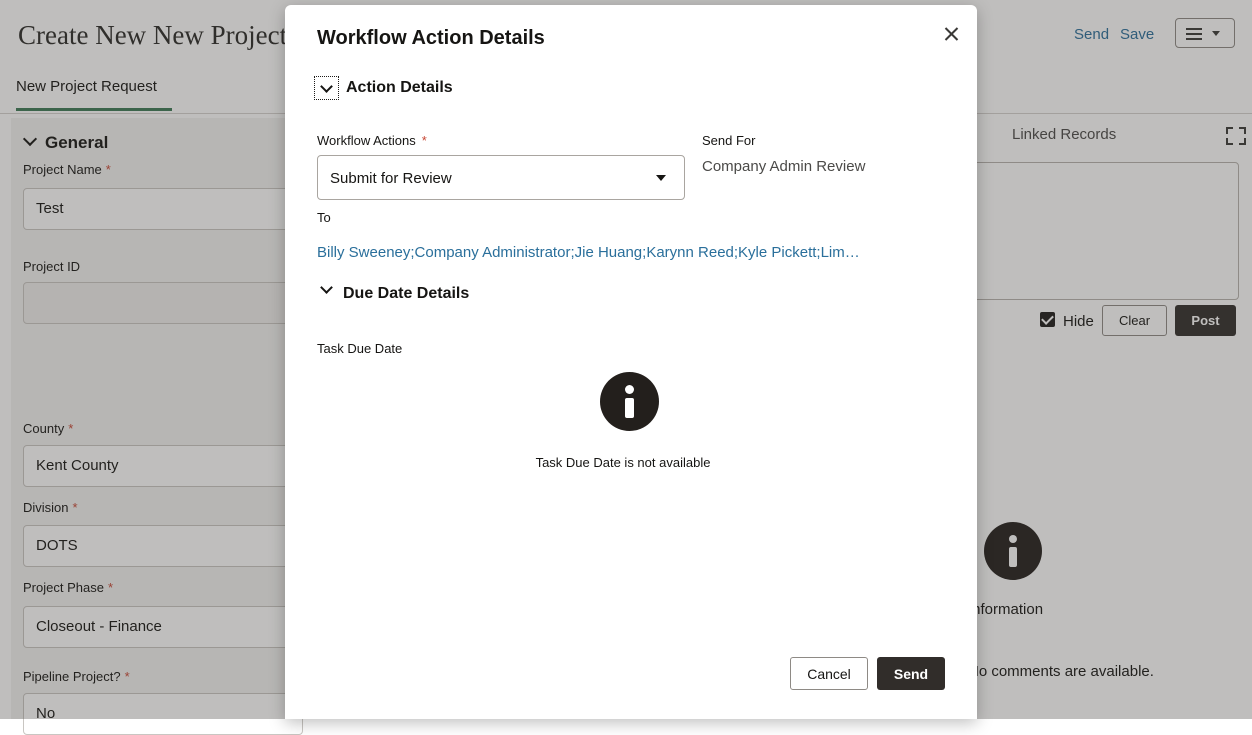 The width and height of the screenshot is (1252, 735). Describe the element at coordinates (326, 287) in the screenshot. I see `due-date-chevron-icon` at that location.